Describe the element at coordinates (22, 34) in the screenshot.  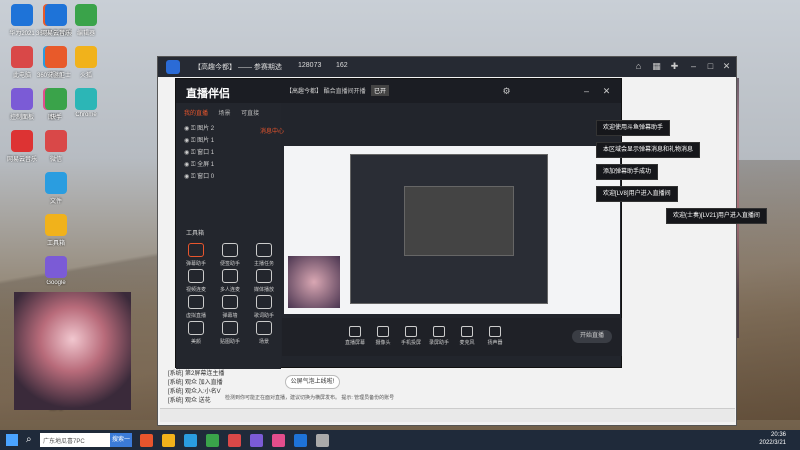
I see `desktop-icon-label: 华为2021` at that location.